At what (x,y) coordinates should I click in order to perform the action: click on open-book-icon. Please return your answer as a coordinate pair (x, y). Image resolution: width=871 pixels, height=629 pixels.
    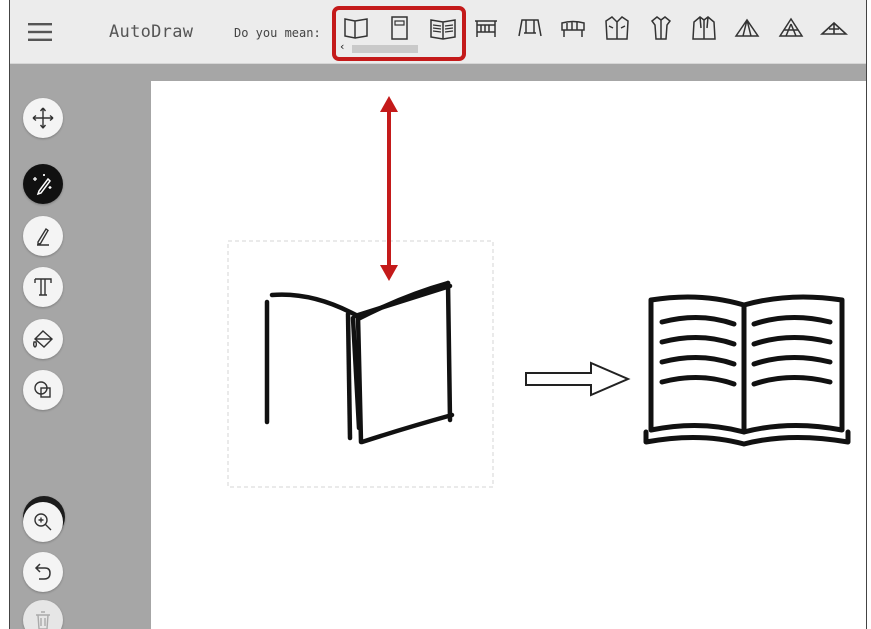
    Looking at the image, I should click on (747, 370).